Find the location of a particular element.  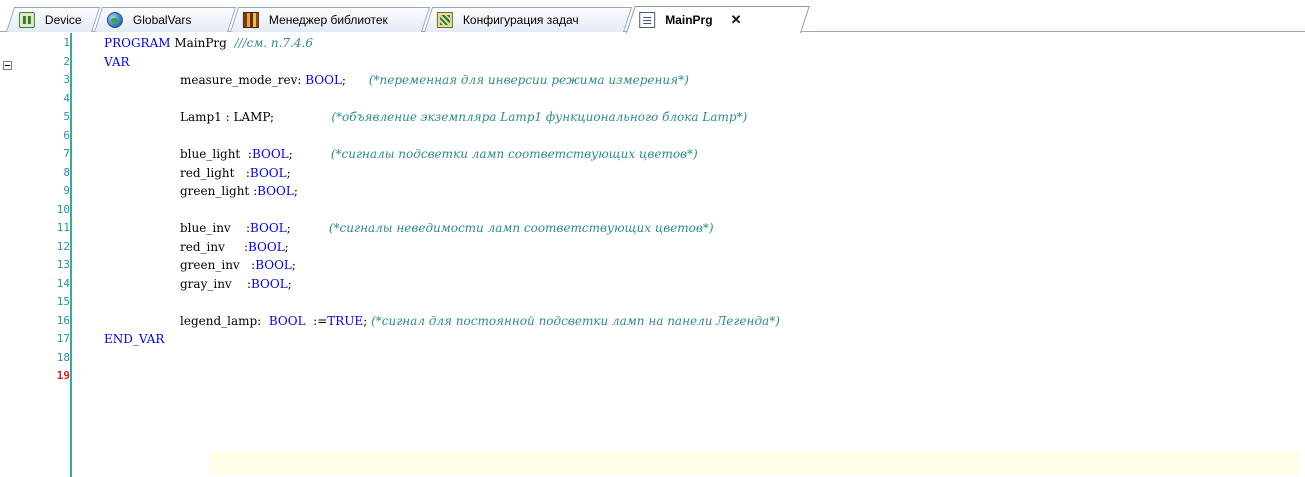

globe-icon is located at coordinates (114, 20).